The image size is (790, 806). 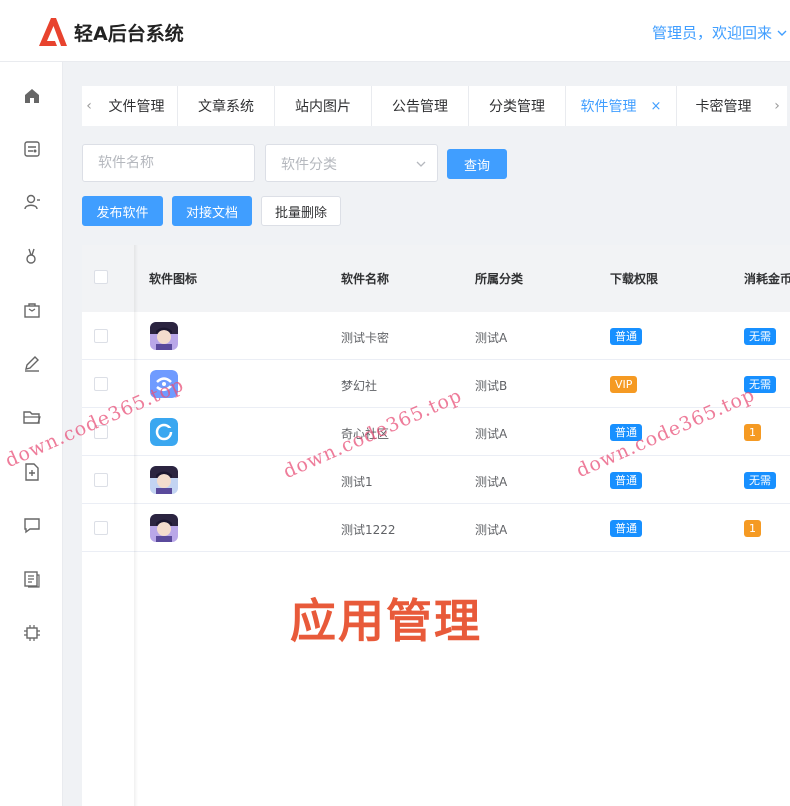 I want to click on logo-a-icon, so click(x=53, y=32).